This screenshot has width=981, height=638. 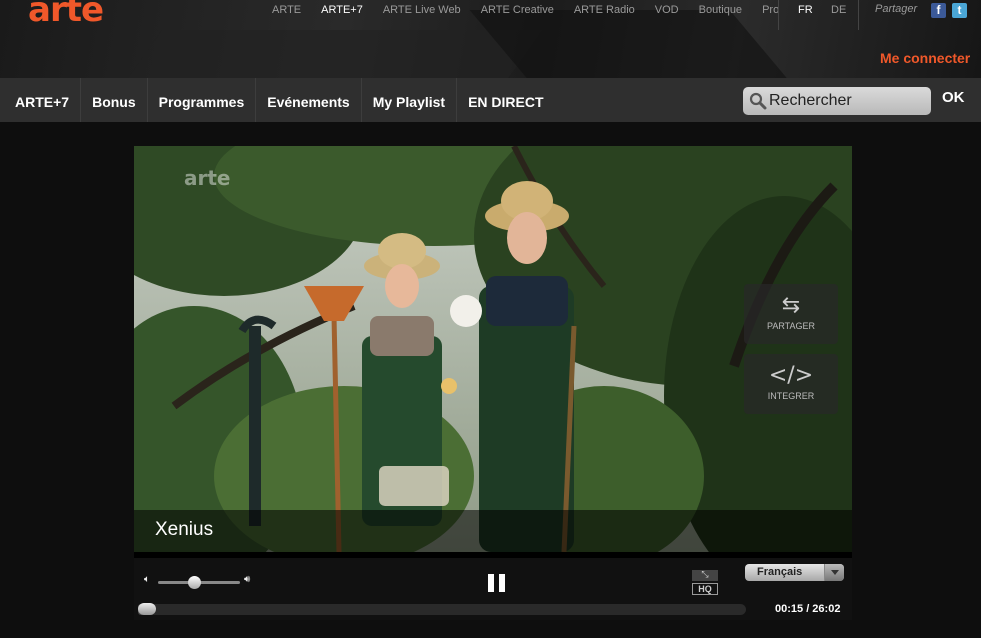 What do you see at coordinates (780, 572) in the screenshot?
I see `language-value: Français` at bounding box center [780, 572].